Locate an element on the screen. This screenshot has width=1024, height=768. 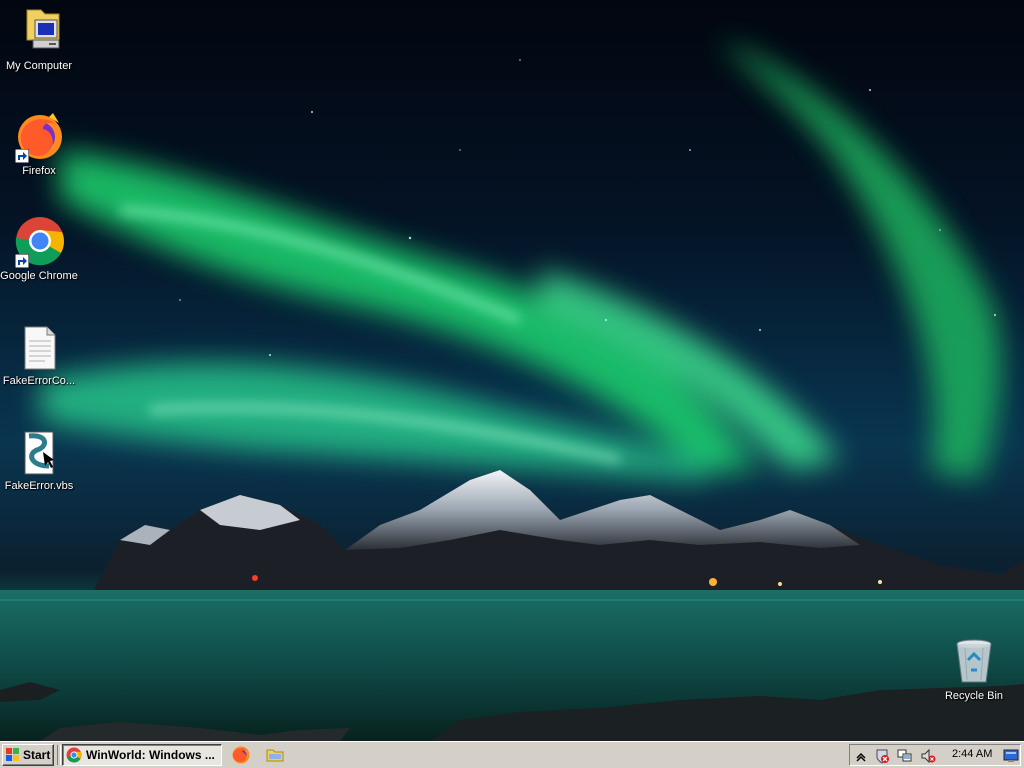
network-icon is located at coordinates (905, 756).